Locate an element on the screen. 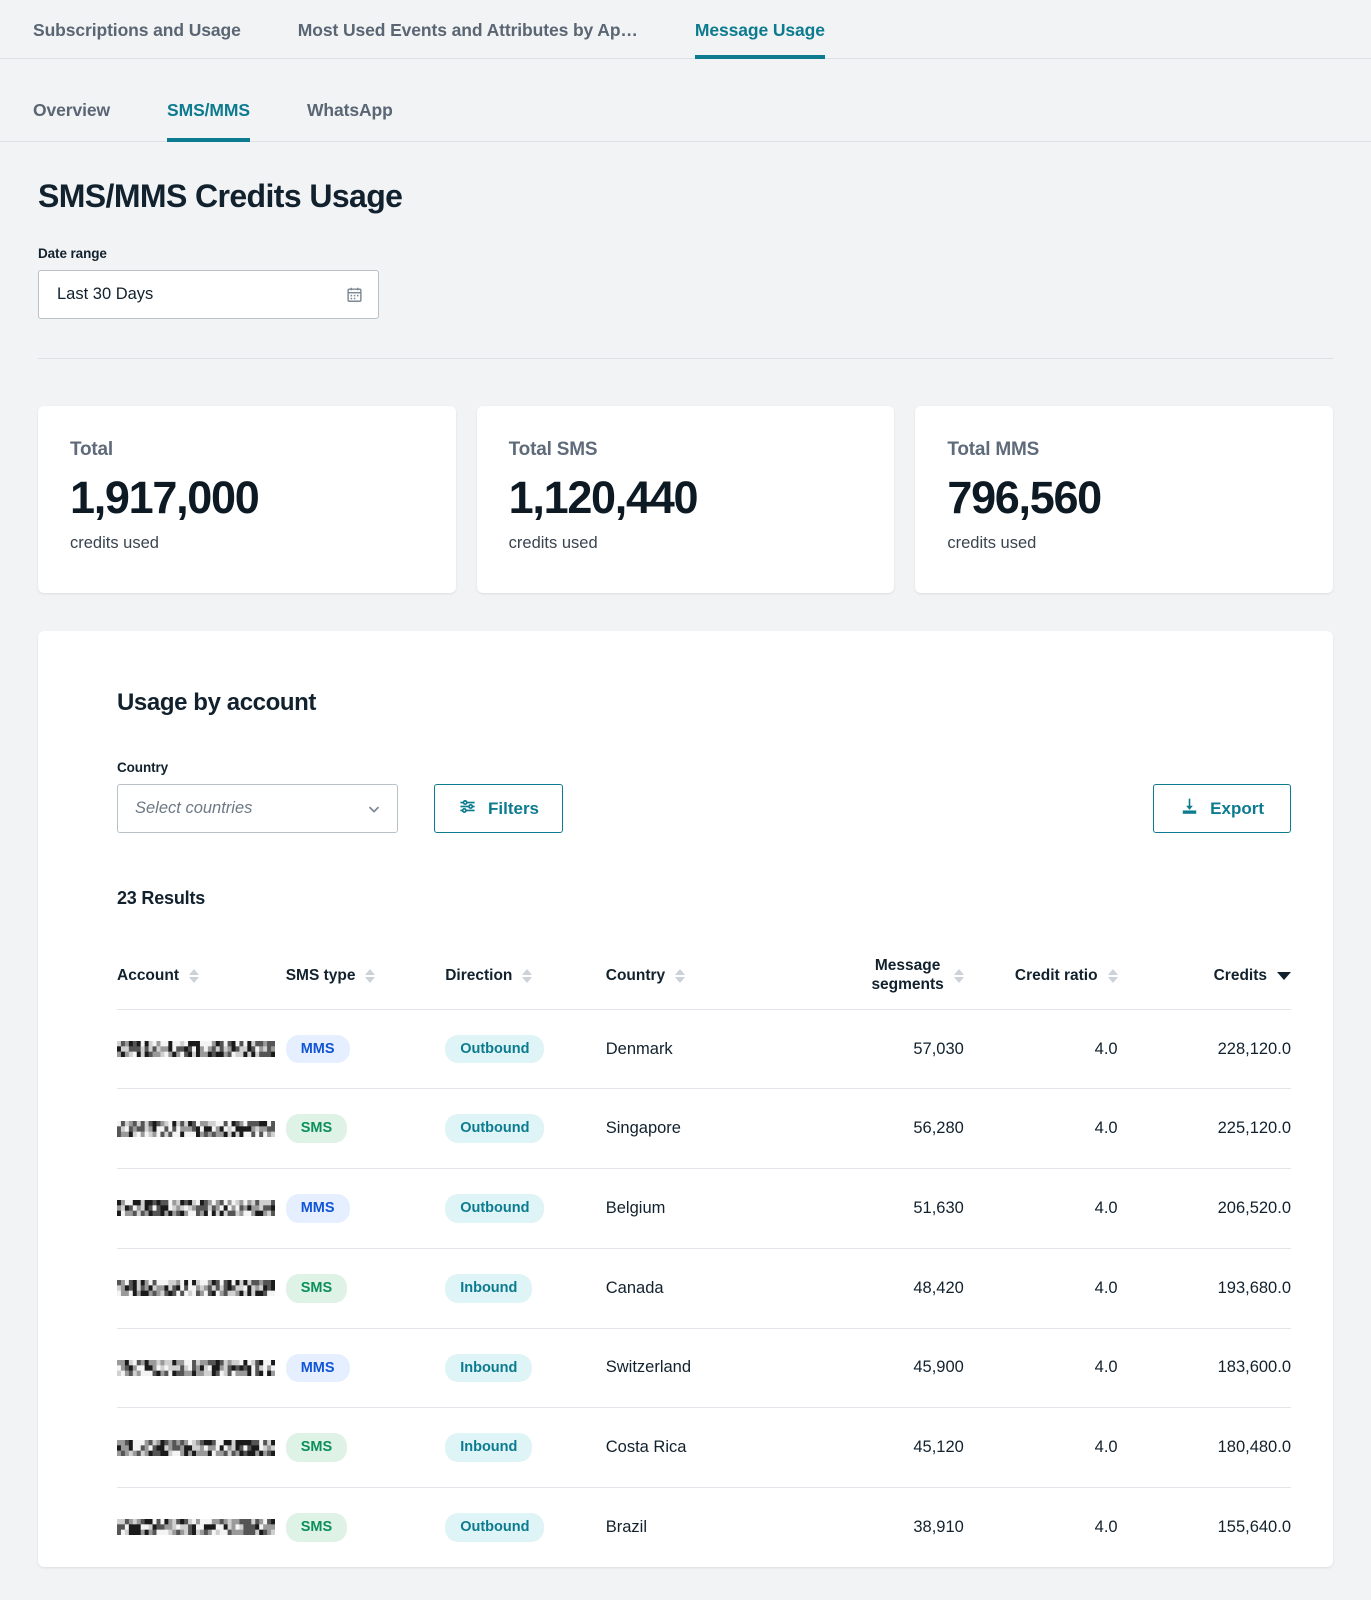 The image size is (1371, 1600). stat-value: 1,120,440 is located at coordinates (603, 497).